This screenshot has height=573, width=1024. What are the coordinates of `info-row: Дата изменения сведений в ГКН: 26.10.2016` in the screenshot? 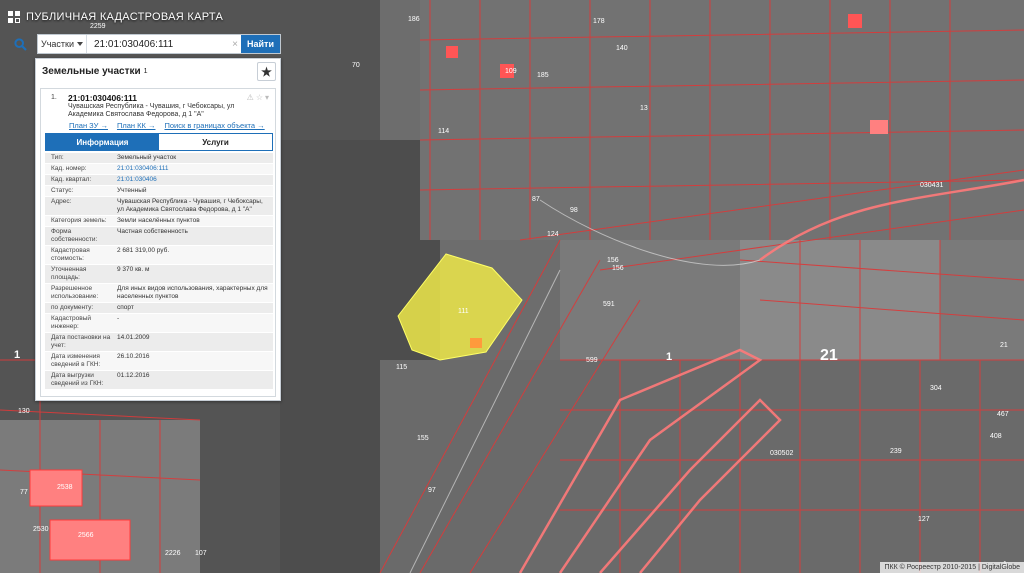 It's located at (159, 361).